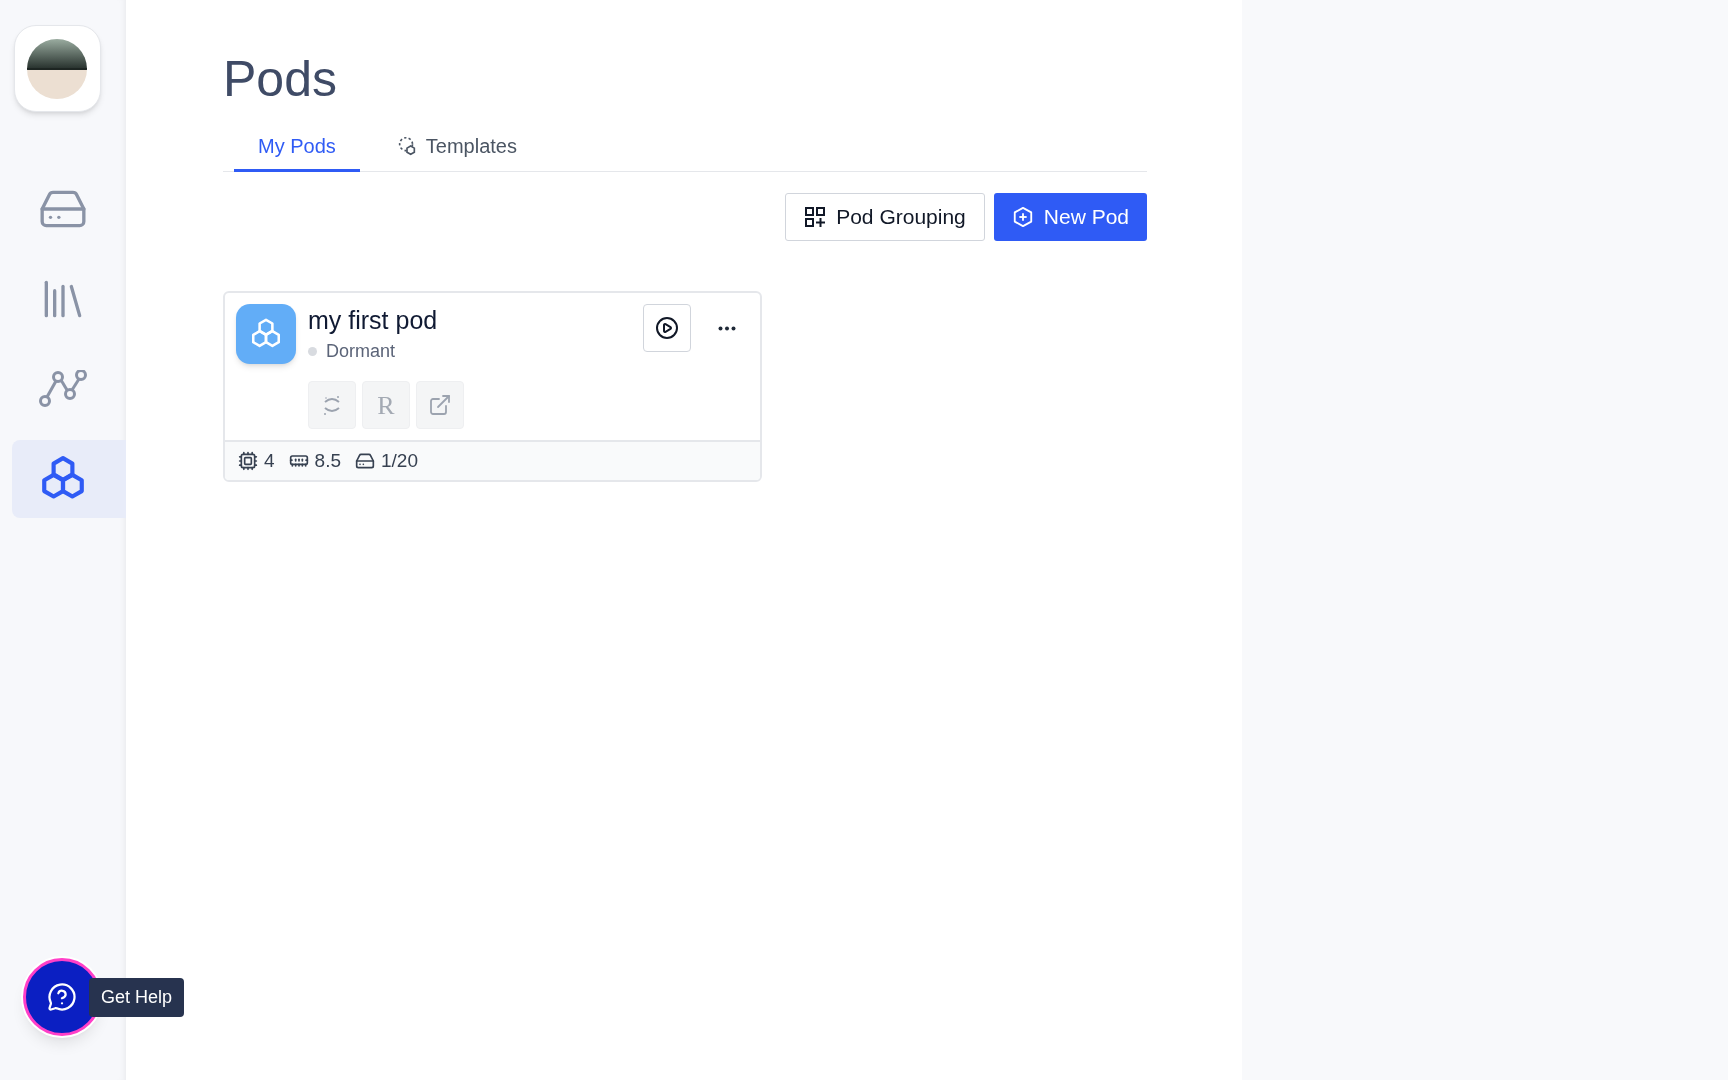  What do you see at coordinates (248, 461) in the screenshot?
I see `cpu-icon` at bounding box center [248, 461].